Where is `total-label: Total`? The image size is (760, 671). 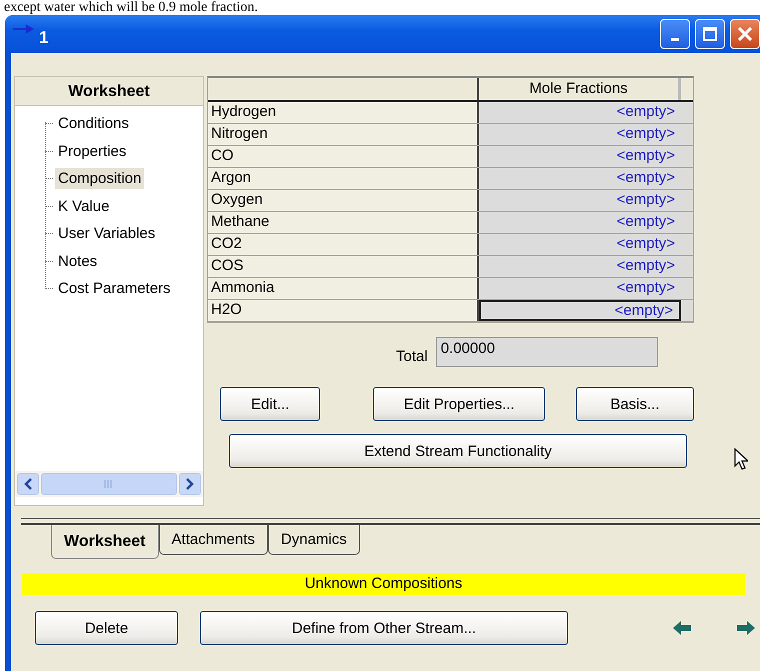
total-label: Total is located at coordinates (412, 356).